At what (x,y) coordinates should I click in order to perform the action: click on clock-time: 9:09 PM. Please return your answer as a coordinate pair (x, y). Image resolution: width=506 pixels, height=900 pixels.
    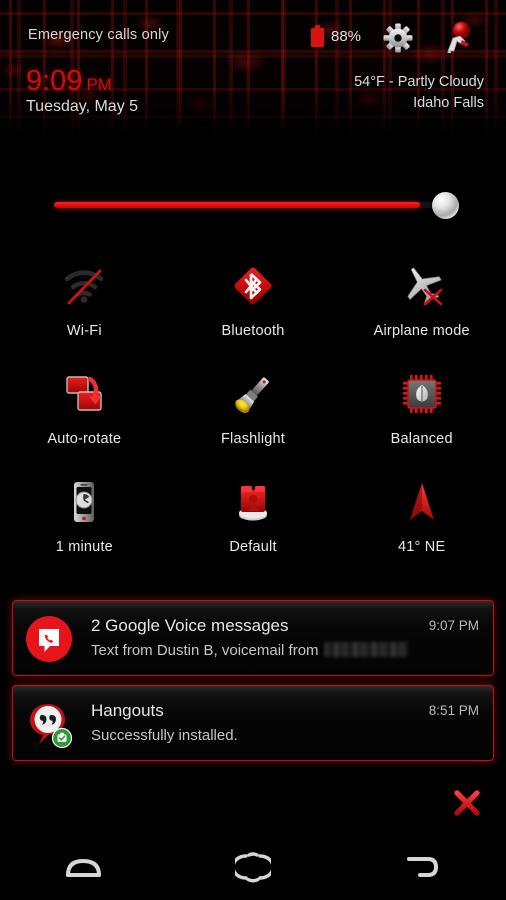
    Looking at the image, I should click on (69, 83).